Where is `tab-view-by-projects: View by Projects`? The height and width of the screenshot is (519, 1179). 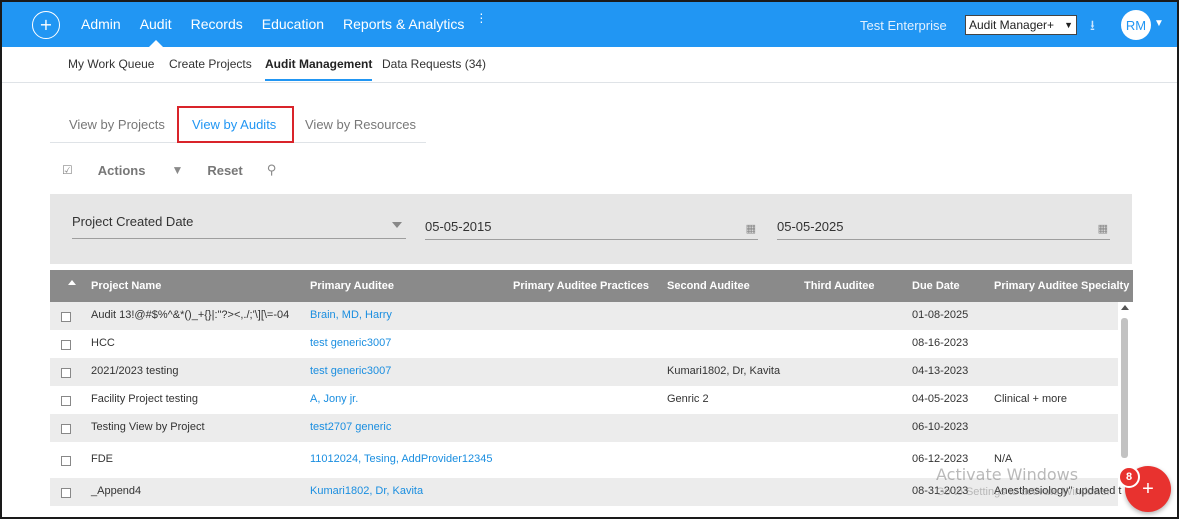
tab-view-by-projects: View by Projects is located at coordinates (117, 124).